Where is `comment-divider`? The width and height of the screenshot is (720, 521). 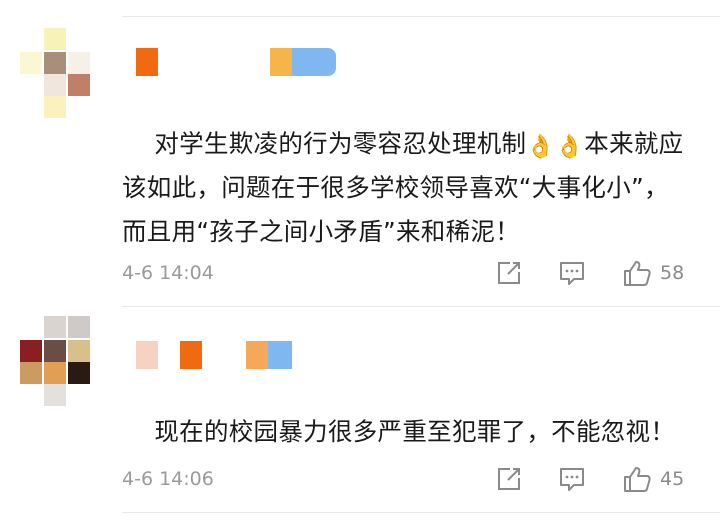
comment-divider is located at coordinates (421, 306).